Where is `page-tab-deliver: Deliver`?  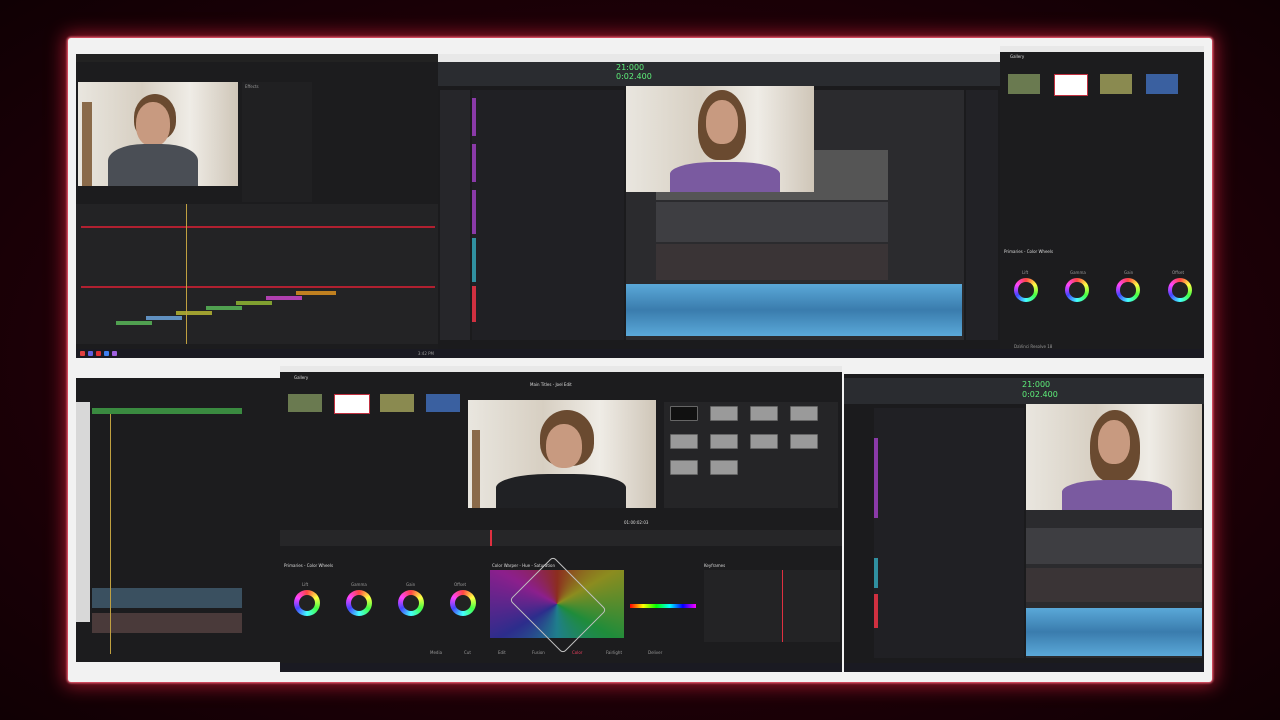
page-tab-deliver: Deliver is located at coordinates (655, 652).